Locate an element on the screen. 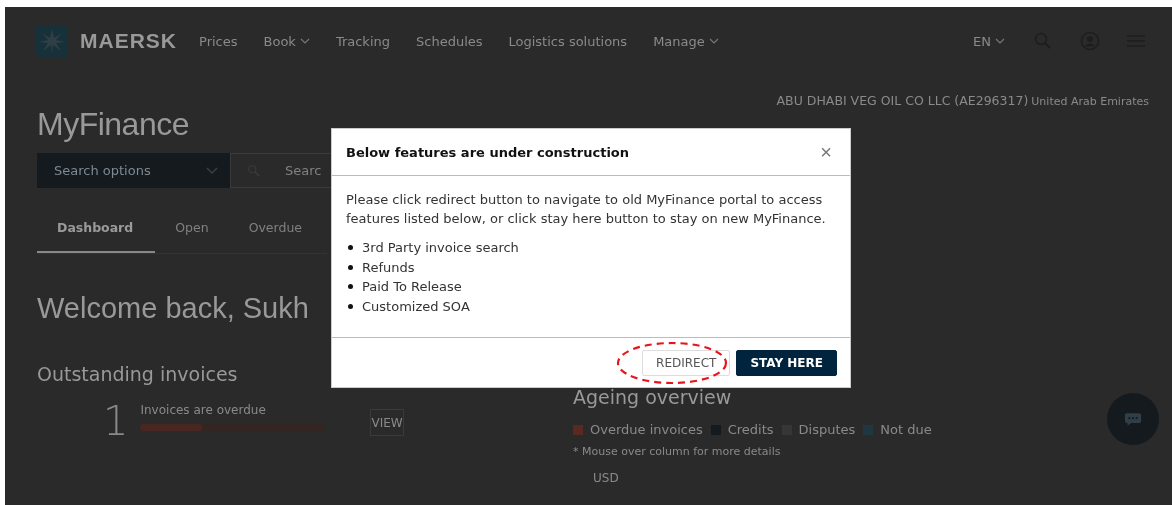 The width and height of the screenshot is (1172, 505). redirect-button: REDIRECT is located at coordinates (686, 362).